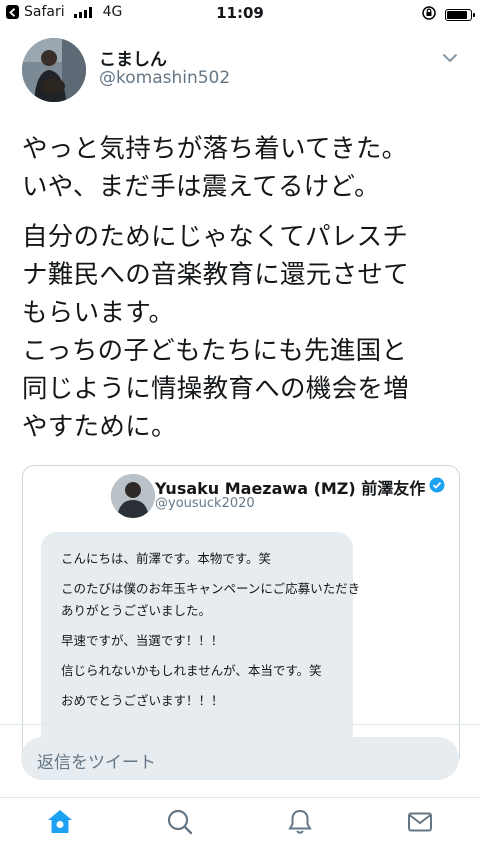 Image resolution: width=480 pixels, height=854 pixels. I want to click on home-icon, so click(60, 824).